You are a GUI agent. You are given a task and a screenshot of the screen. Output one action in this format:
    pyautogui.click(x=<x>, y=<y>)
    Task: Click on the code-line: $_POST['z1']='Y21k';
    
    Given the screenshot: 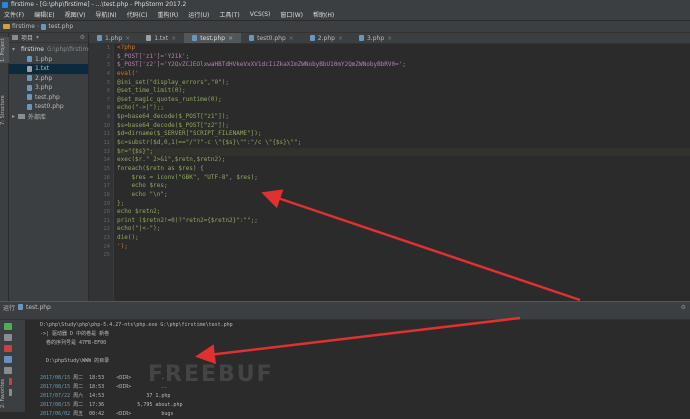 What is the action you would take?
    pyautogui.click(x=153, y=56)
    